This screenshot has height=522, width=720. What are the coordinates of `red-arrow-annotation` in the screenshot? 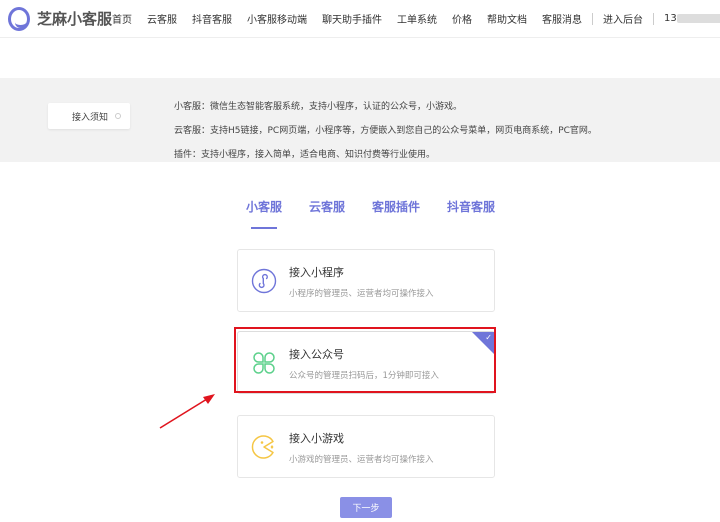 It's located at (187, 411).